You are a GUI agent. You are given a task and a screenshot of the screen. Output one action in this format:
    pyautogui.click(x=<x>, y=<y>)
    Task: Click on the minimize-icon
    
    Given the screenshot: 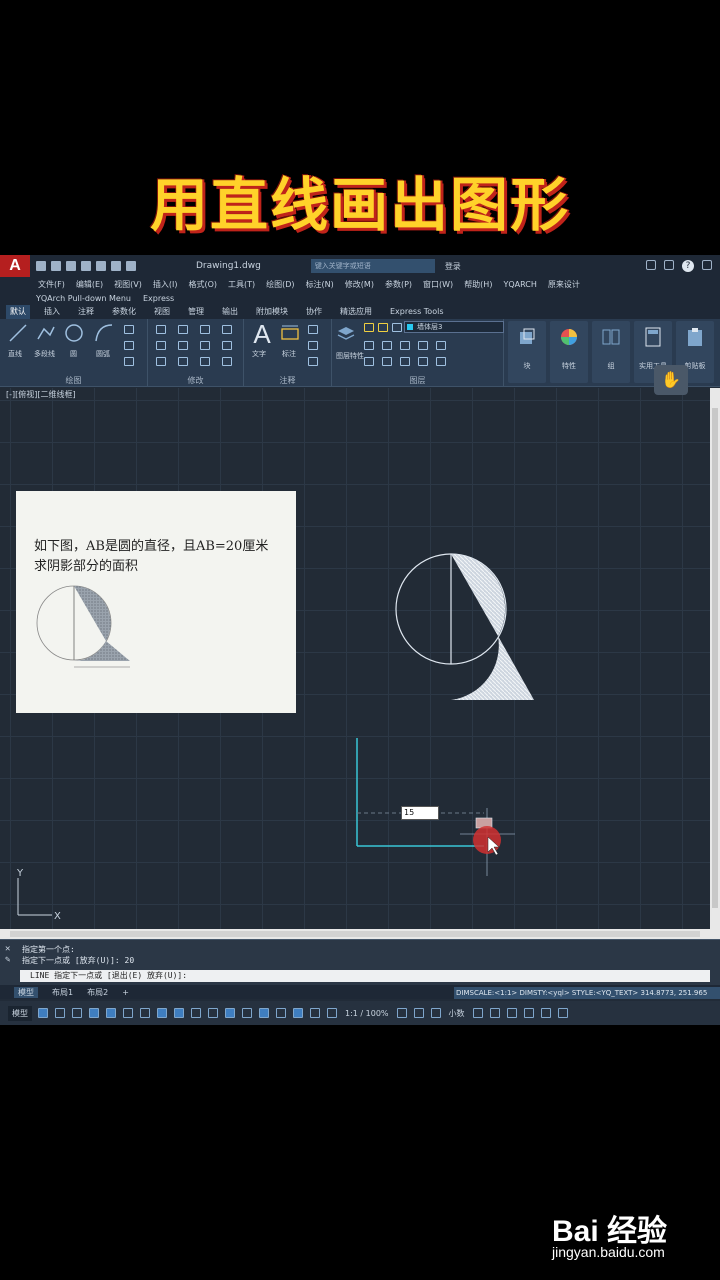 What is the action you would take?
    pyautogui.click(x=707, y=265)
    